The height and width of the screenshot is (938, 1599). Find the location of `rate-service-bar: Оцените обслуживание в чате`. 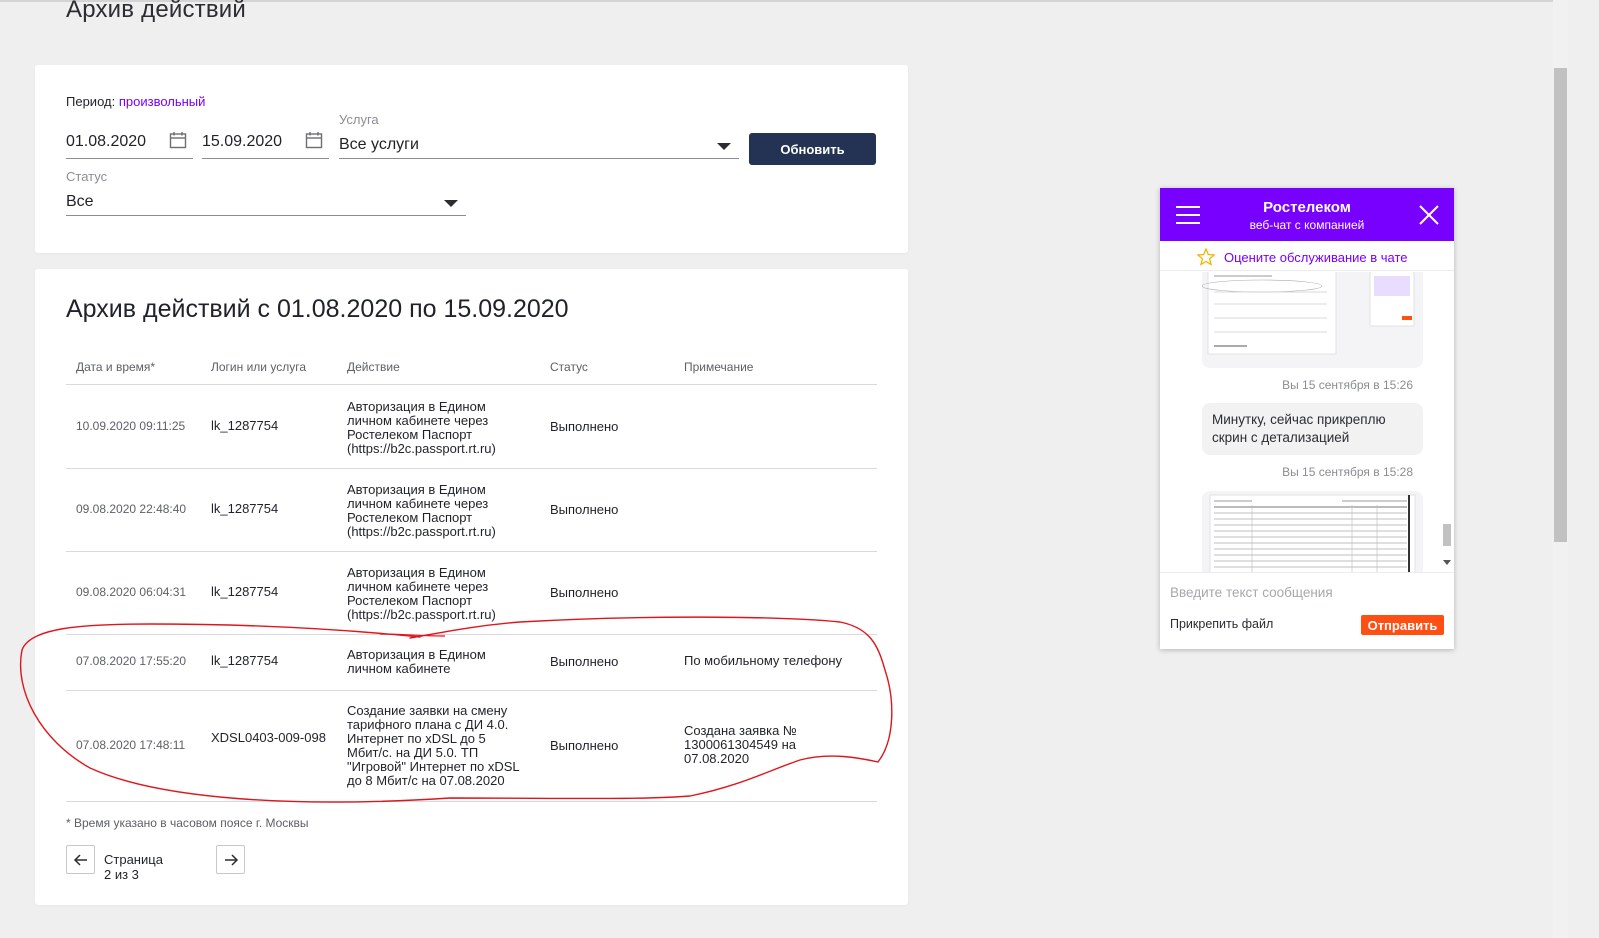

rate-service-bar: Оцените обслуживание в чате is located at coordinates (1307, 256).